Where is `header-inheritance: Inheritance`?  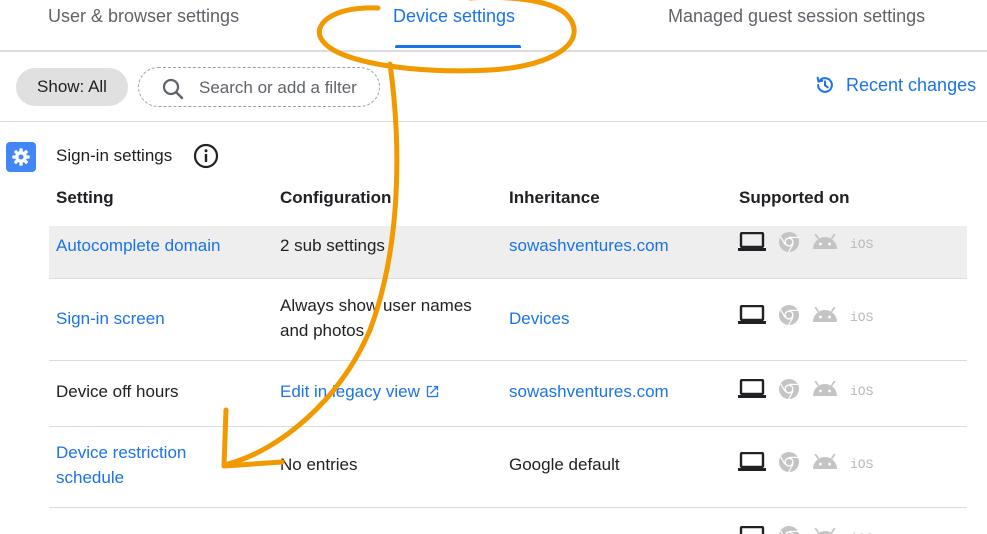 header-inheritance: Inheritance is located at coordinates (554, 197).